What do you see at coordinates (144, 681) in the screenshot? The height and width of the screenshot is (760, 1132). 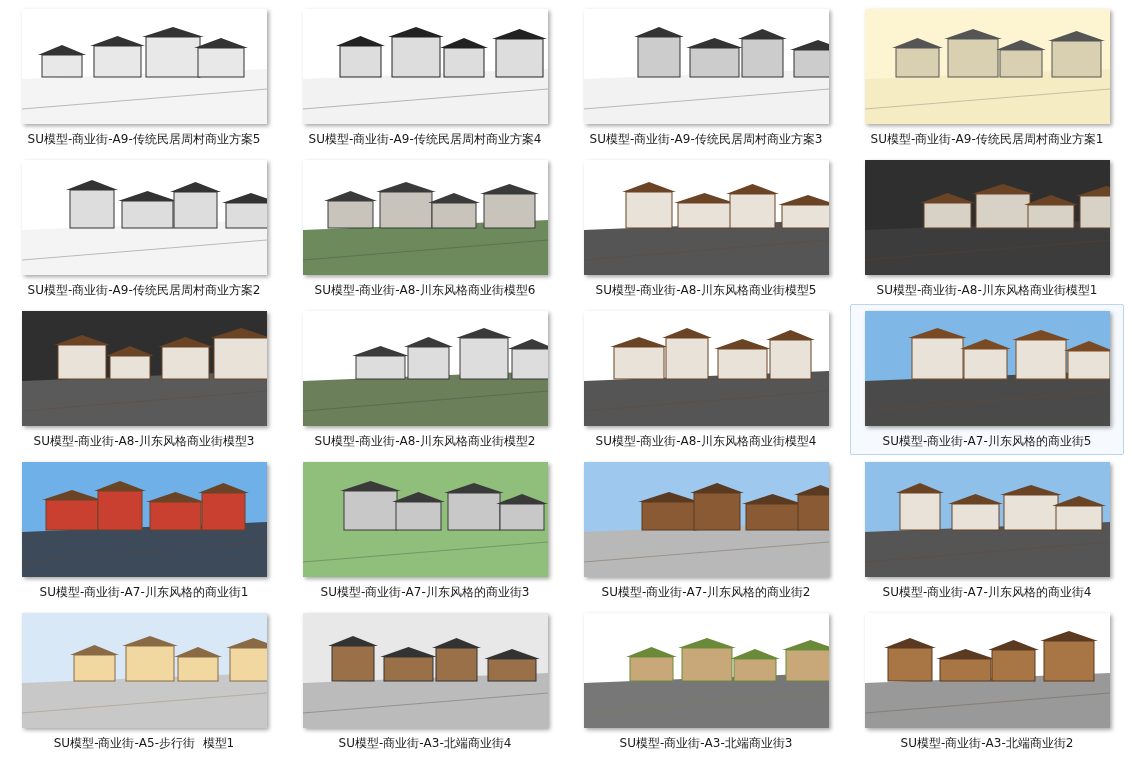 I see `file-thumbnail: SU模型-商业街-A5-步行街 模型1` at bounding box center [144, 681].